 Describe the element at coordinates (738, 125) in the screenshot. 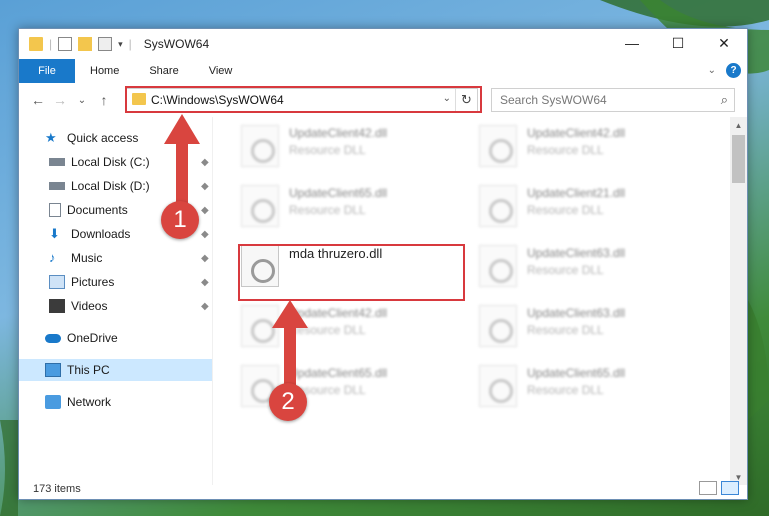

I see `scroll-up-icon: ▲` at that location.